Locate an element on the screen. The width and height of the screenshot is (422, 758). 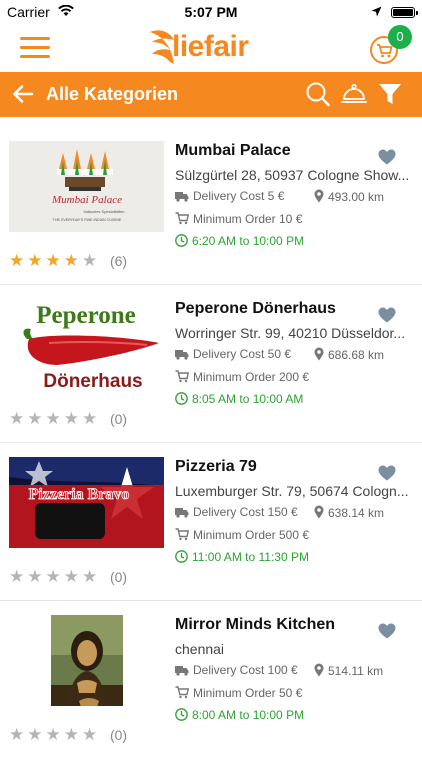
delivery-cost: Delivery Cost 100 € is located at coordinates (245, 670).